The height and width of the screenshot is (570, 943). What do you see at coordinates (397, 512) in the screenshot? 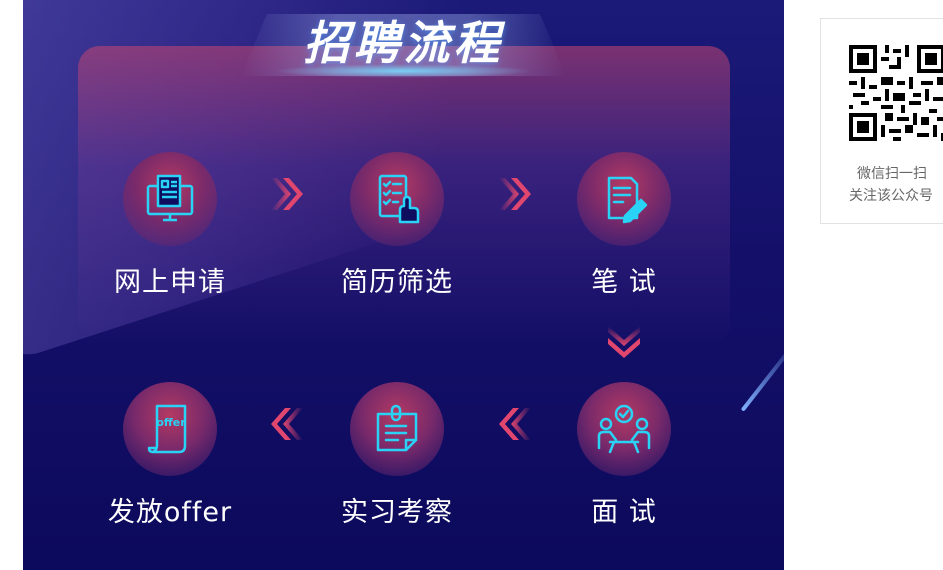
I see `step-label: 实习考察` at bounding box center [397, 512].